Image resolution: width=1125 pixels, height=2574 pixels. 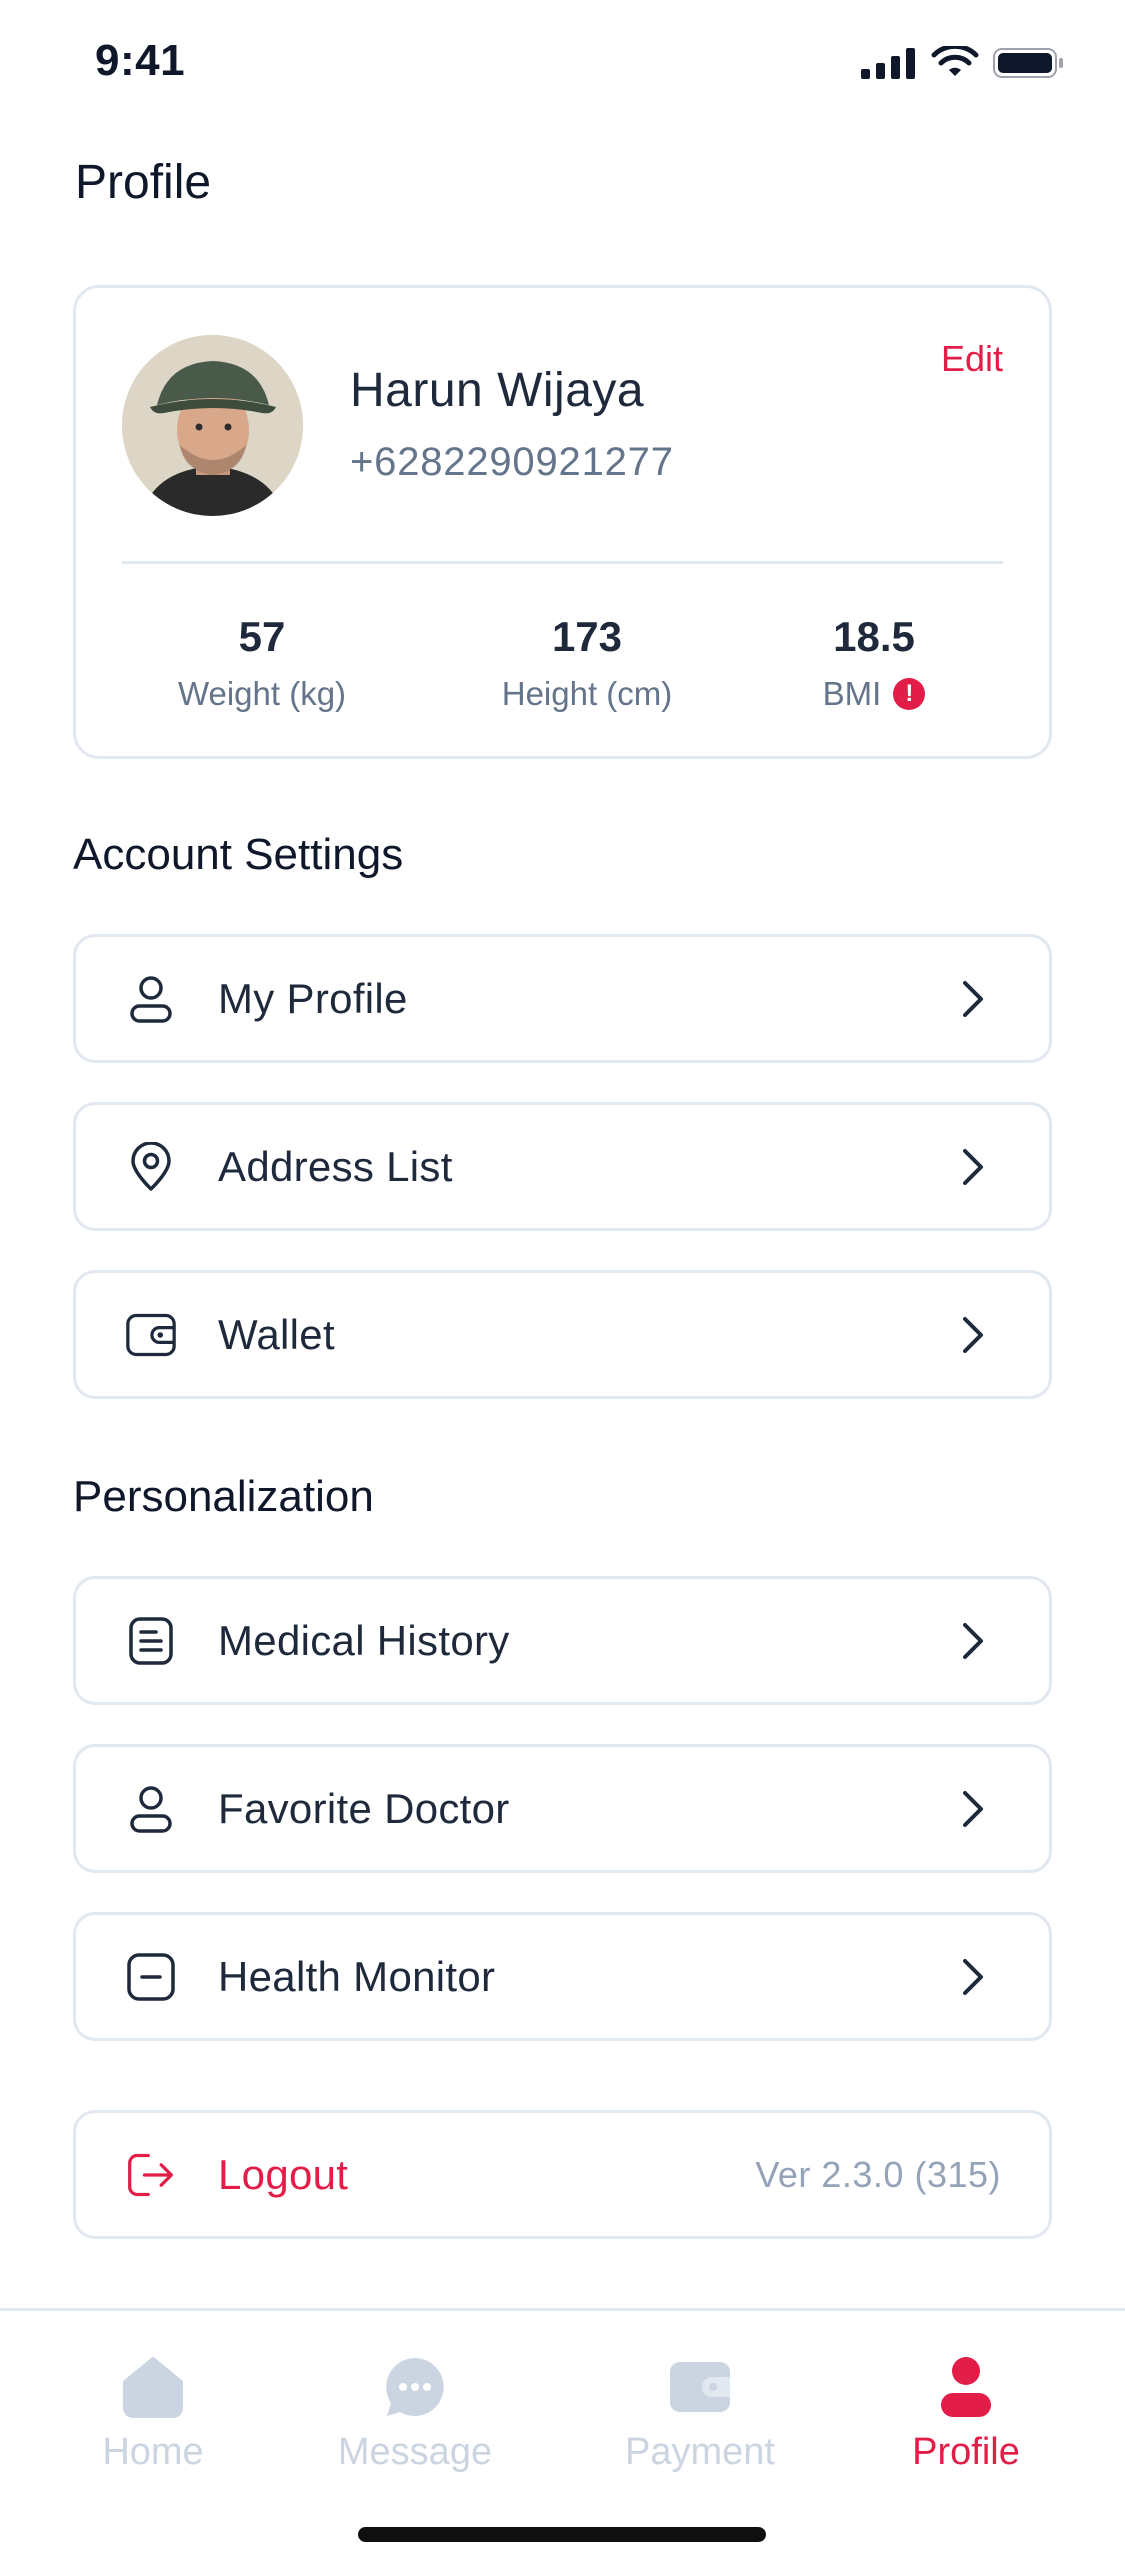 I want to click on logout-button: Logout Ver 2.3.0 (315), so click(x=562, y=2174).